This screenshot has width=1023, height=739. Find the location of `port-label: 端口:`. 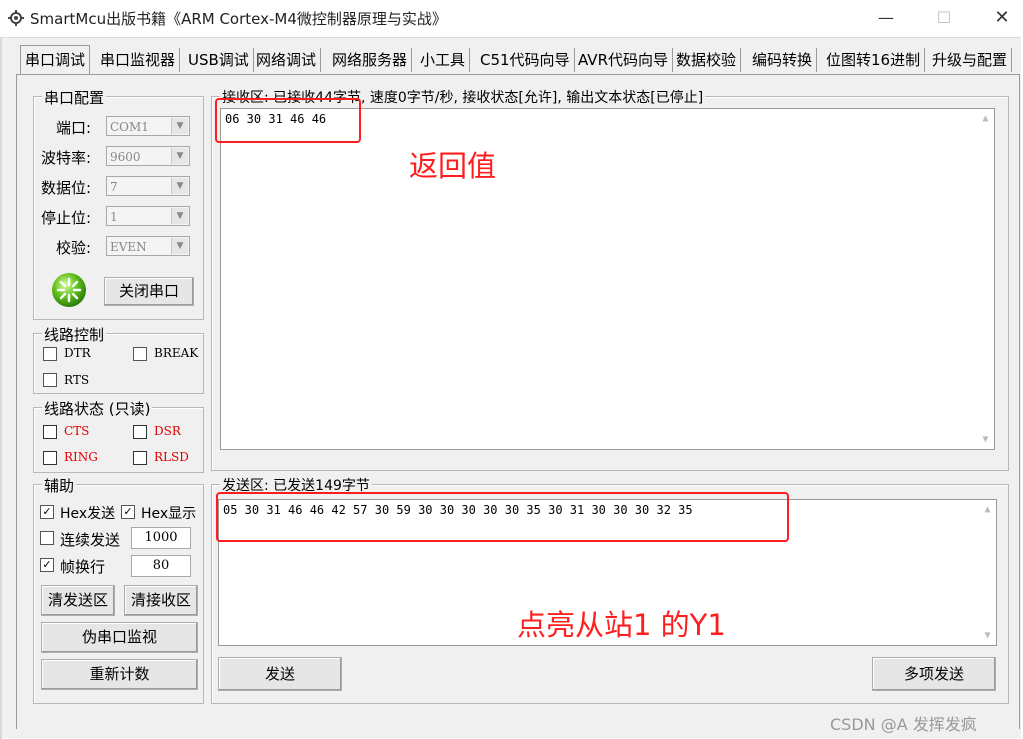

port-label: 端口: is located at coordinates (74, 128).